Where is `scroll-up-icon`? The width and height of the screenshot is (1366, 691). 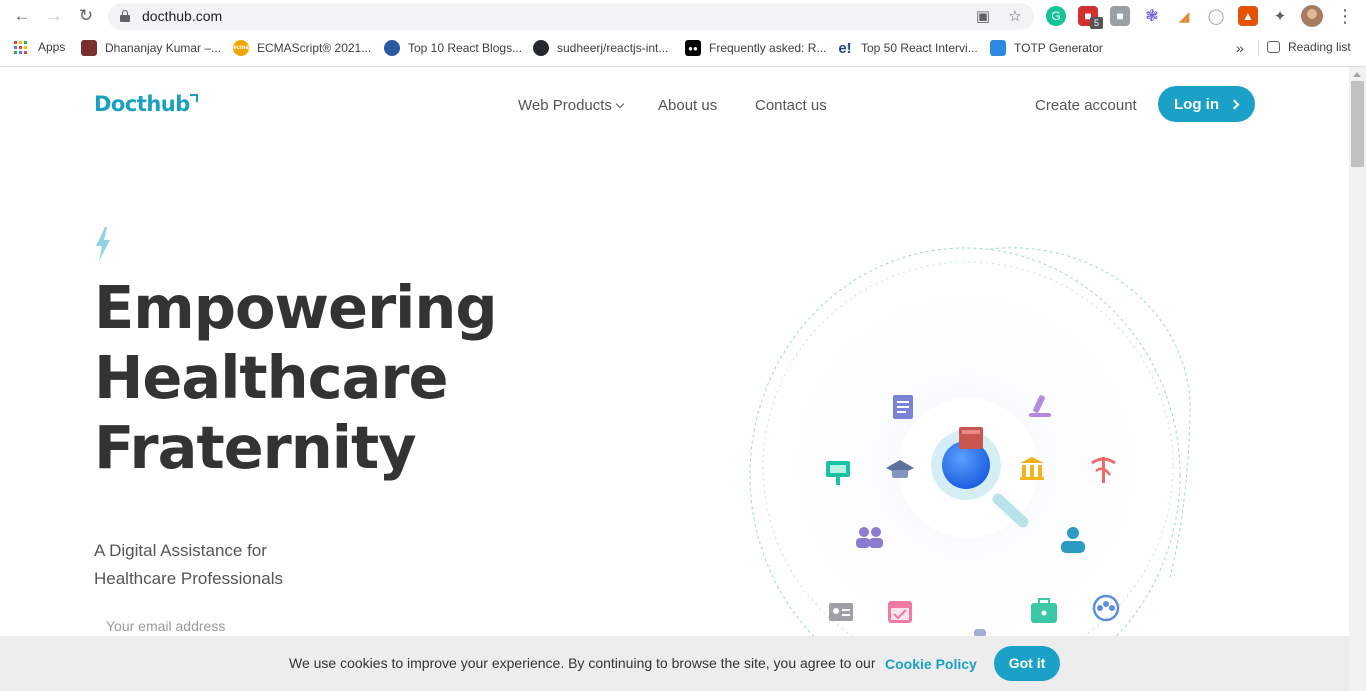 scroll-up-icon is located at coordinates (1357, 74).